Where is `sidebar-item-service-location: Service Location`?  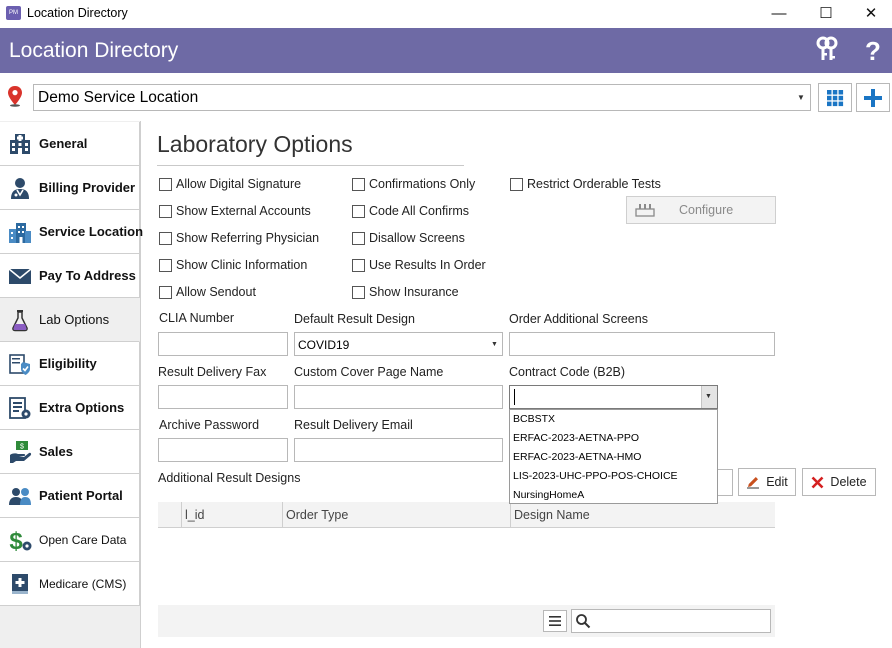 sidebar-item-service-location: Service Location is located at coordinates (71, 232).